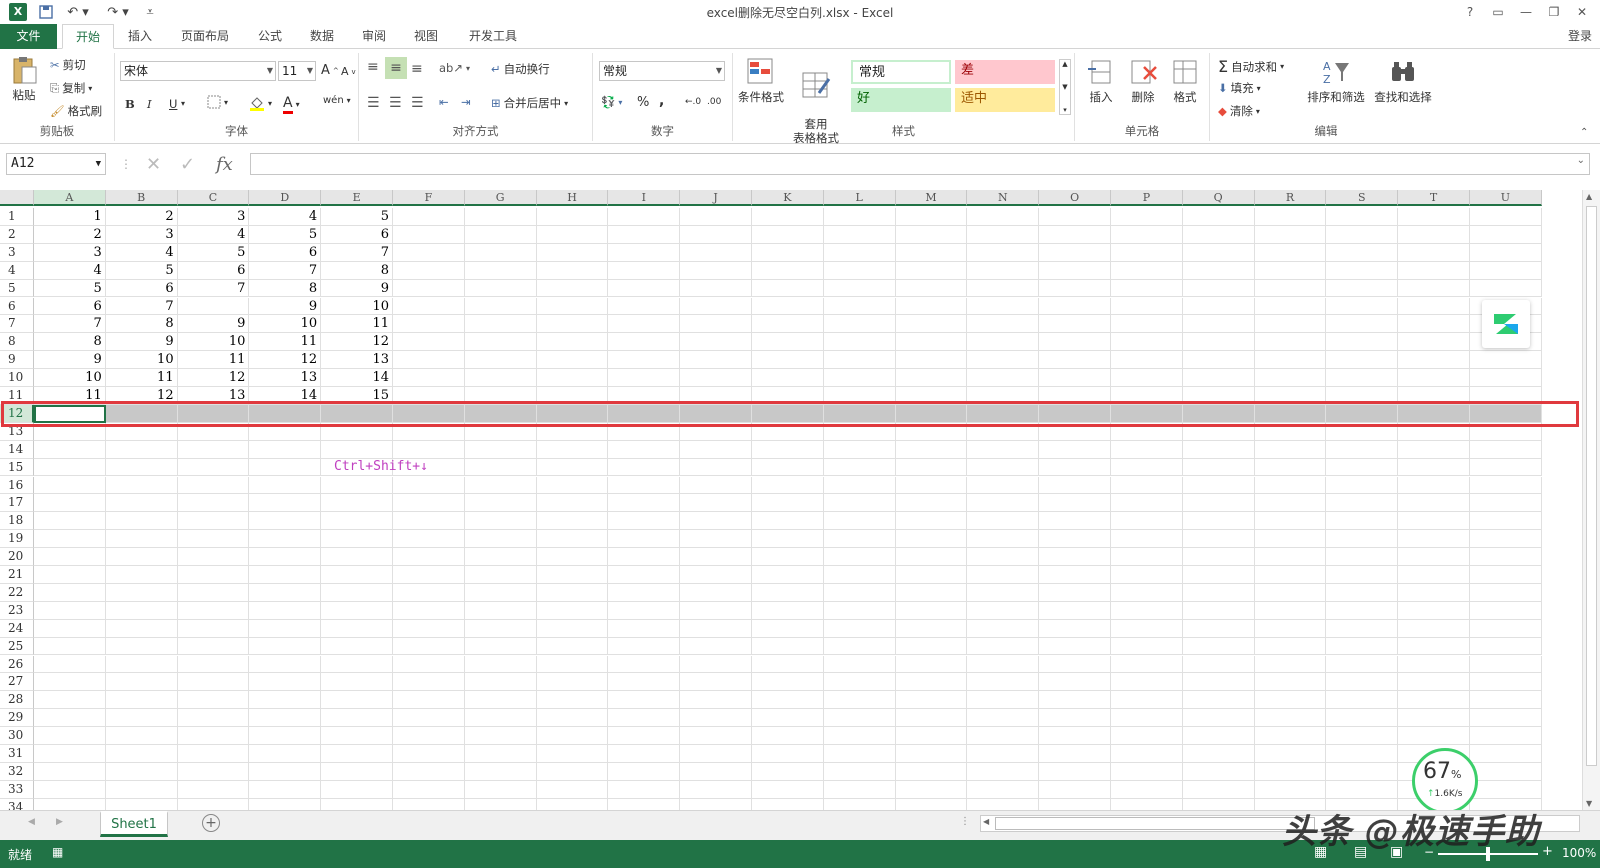  Describe the element at coordinates (1075, 736) in the screenshot. I see `cell-O30` at that location.